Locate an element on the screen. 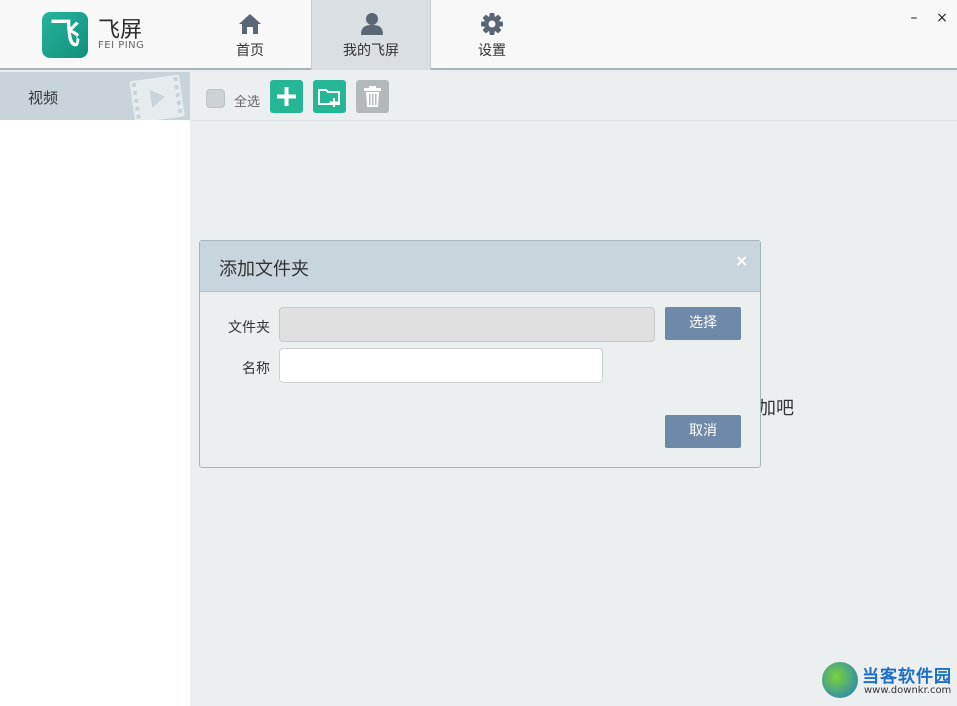  plus-icon is located at coordinates (286, 96).